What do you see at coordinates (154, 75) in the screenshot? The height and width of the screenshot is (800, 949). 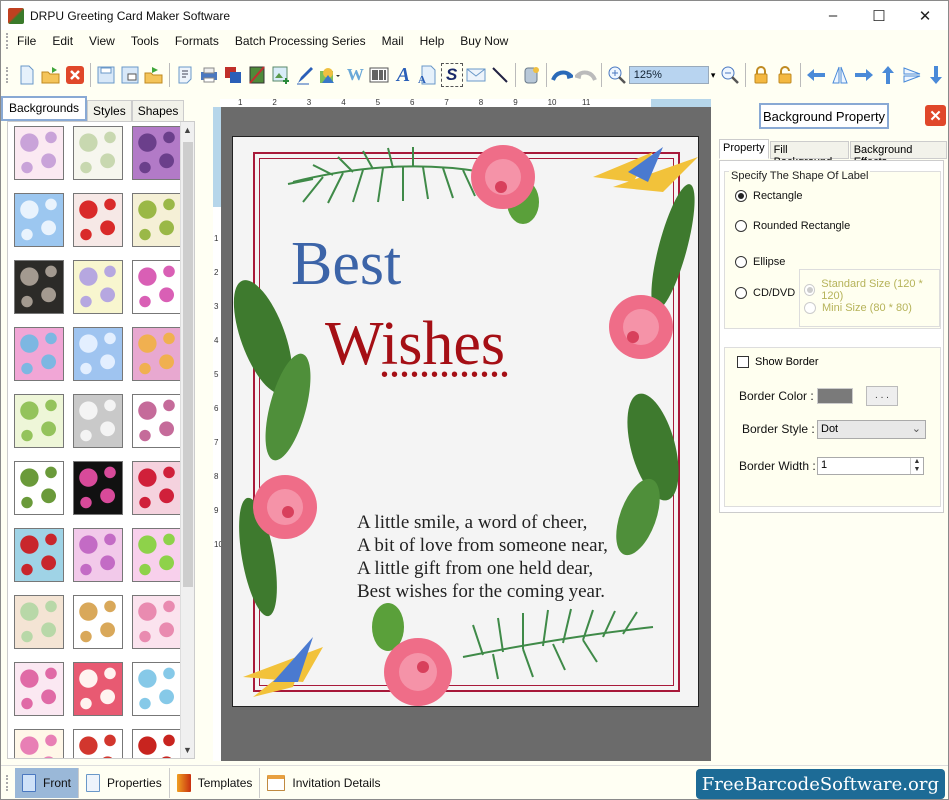 I see `open-template-icon` at bounding box center [154, 75].